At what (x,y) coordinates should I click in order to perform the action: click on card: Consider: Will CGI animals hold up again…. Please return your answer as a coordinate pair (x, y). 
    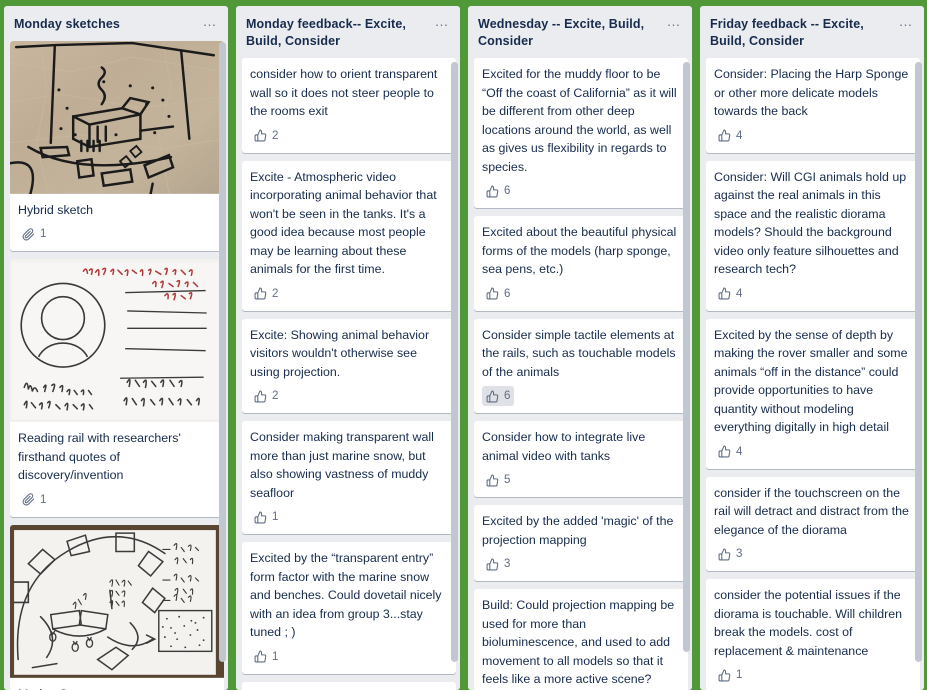
    Looking at the image, I should click on (813, 235).